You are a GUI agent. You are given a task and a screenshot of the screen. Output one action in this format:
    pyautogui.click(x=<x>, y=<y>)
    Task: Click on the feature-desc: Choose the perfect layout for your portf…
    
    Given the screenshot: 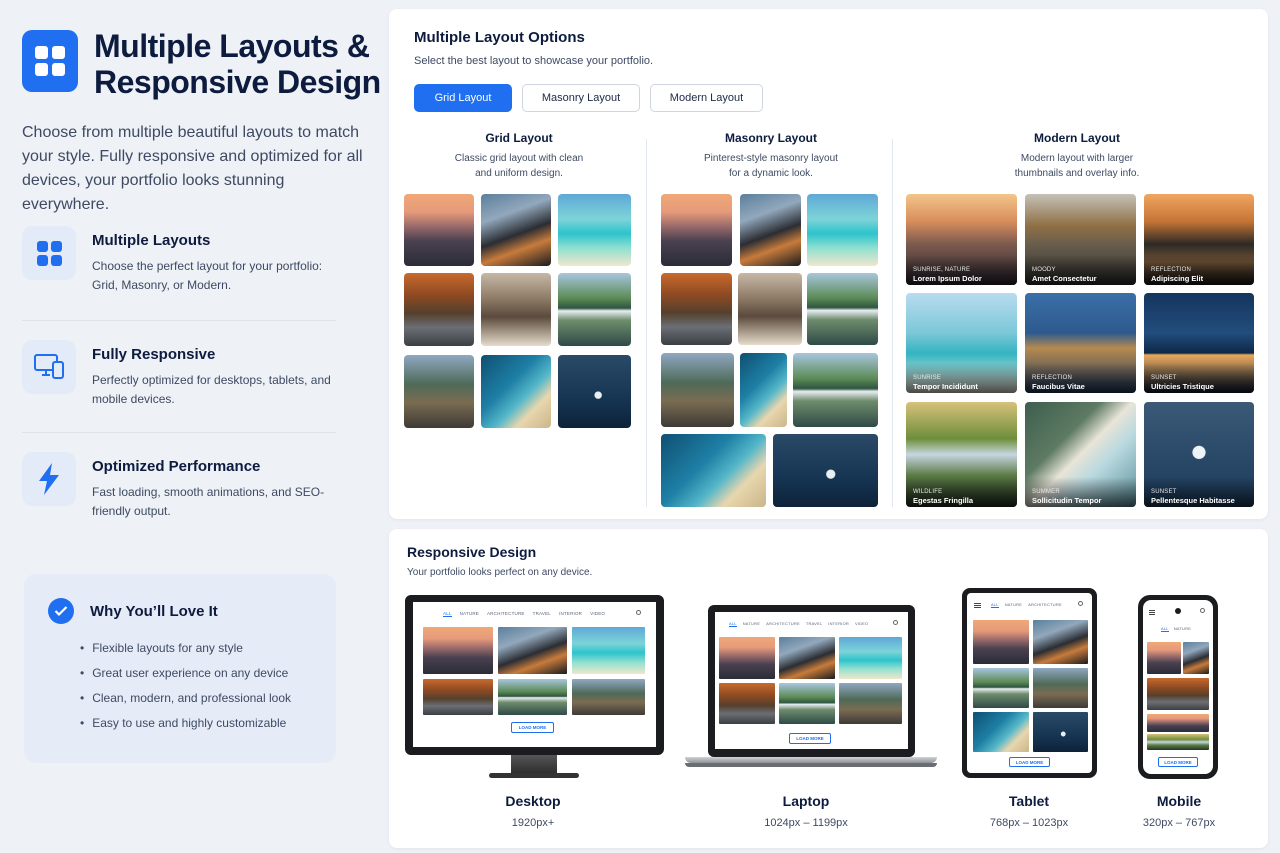 What is the action you would take?
    pyautogui.click(x=207, y=275)
    